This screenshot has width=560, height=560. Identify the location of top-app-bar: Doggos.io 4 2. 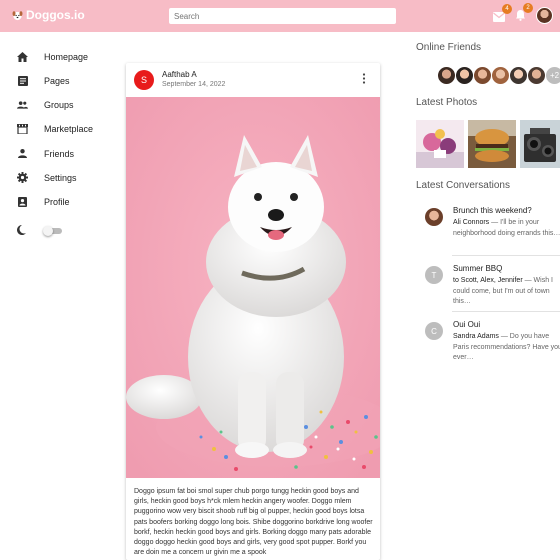
(280, 16).